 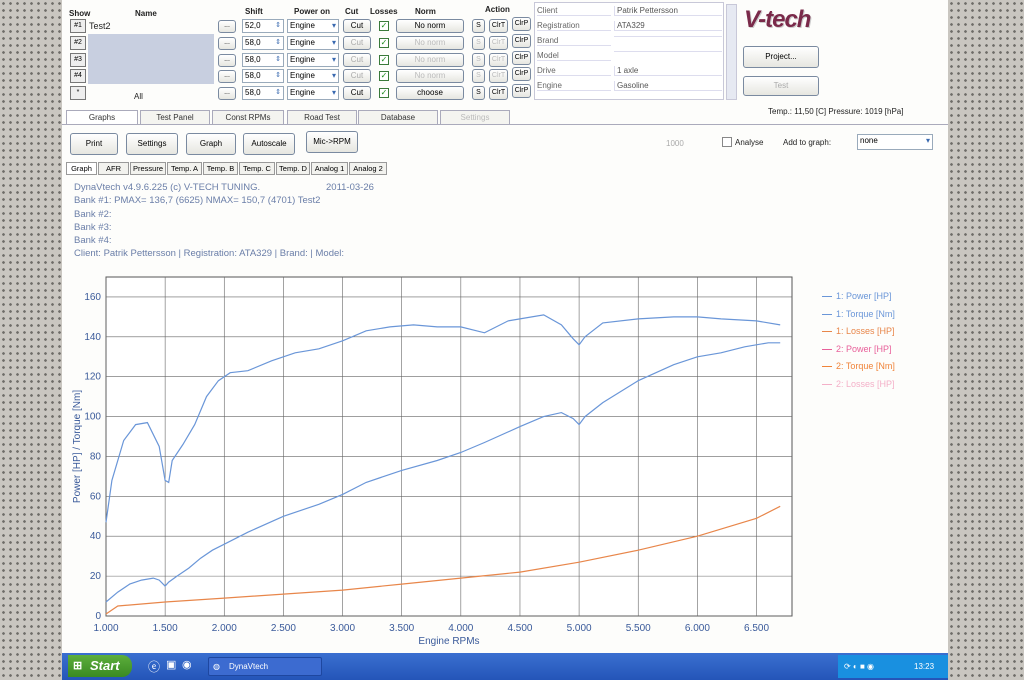 What do you see at coordinates (98, 616) in the screenshot?
I see `y-tick-label: 0` at bounding box center [98, 616].